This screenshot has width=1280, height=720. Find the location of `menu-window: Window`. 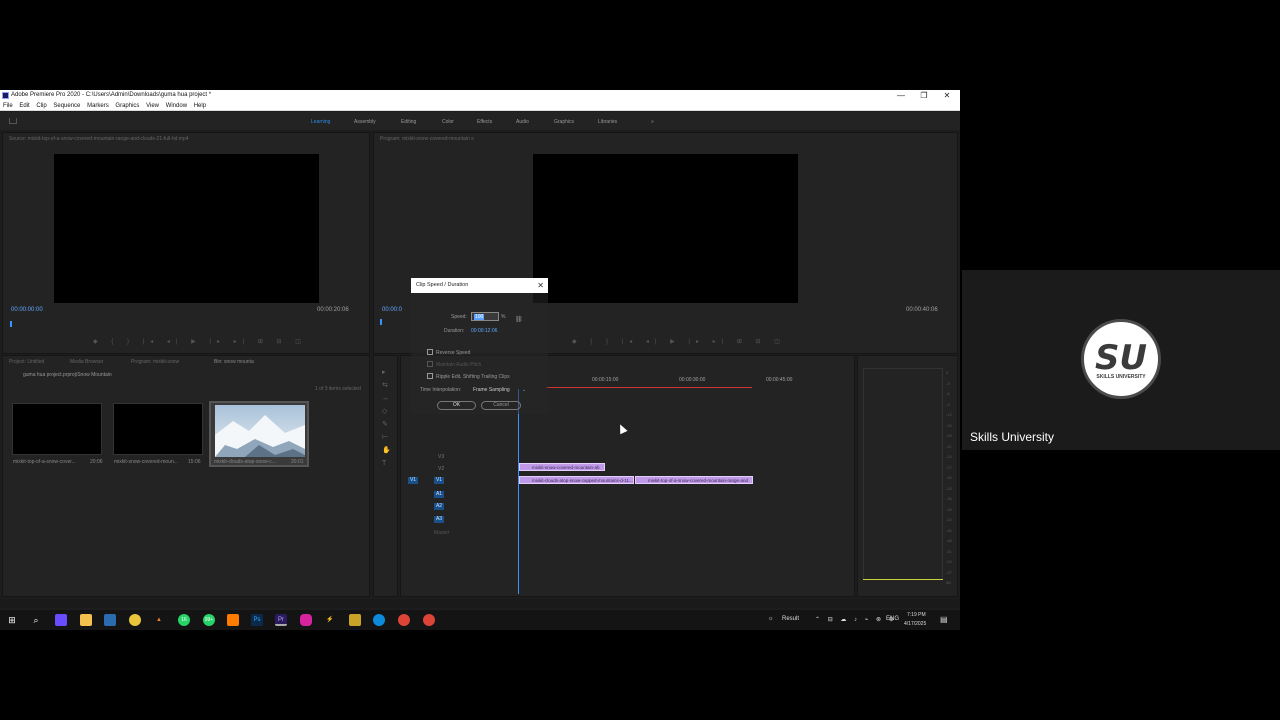

menu-window: Window is located at coordinates (176, 106).